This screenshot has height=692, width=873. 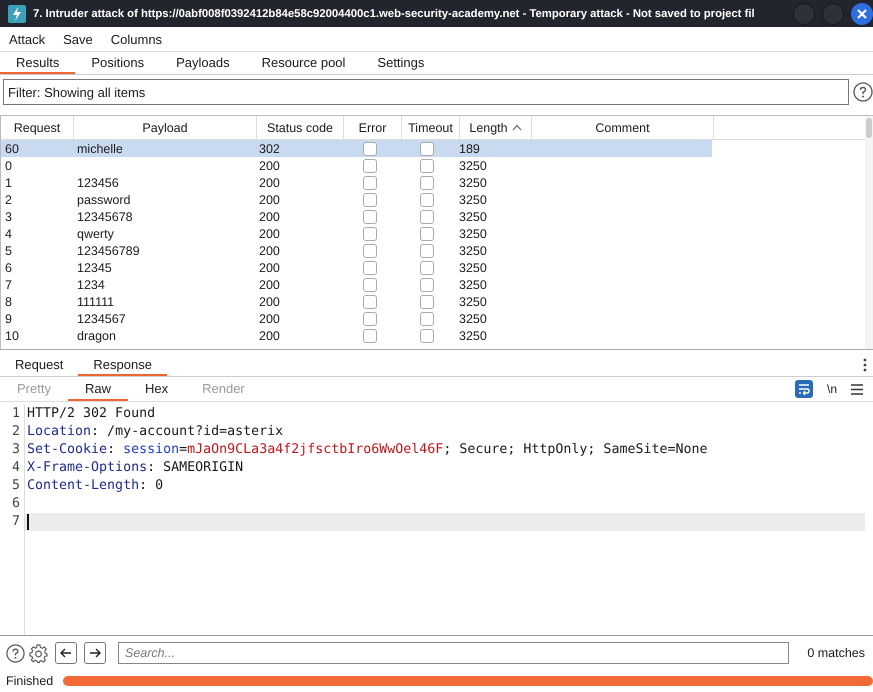 I want to click on table-row: 0 200 3250, so click(x=433, y=165).